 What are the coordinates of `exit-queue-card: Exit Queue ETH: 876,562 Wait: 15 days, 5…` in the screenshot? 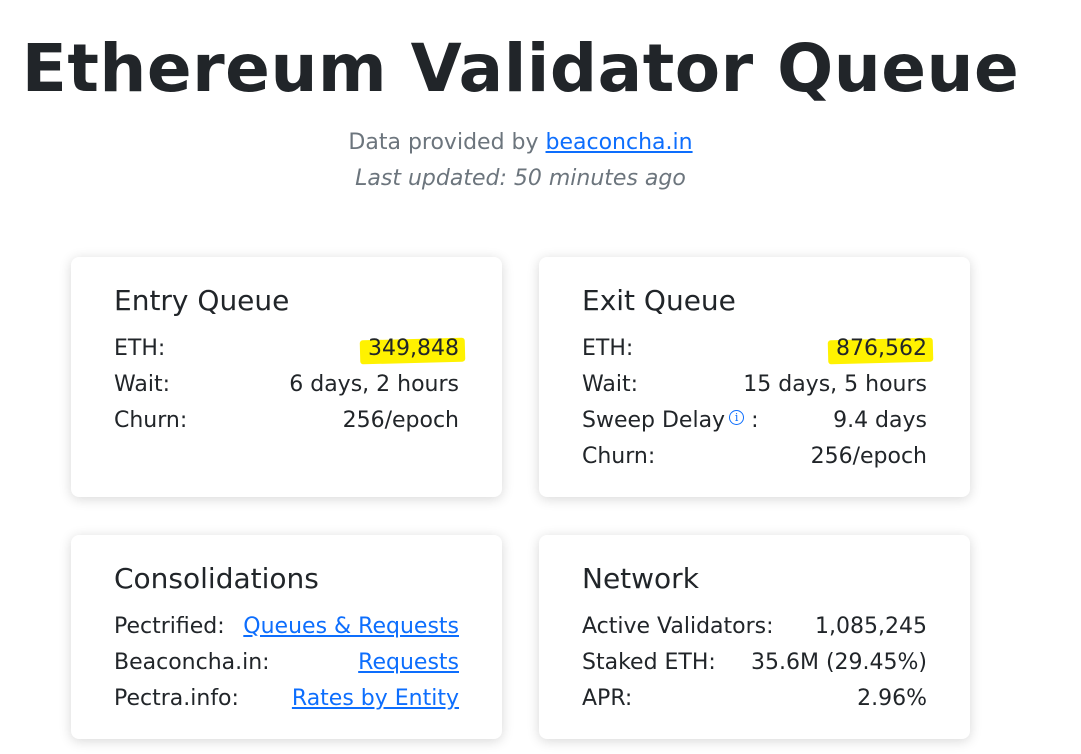 It's located at (754, 377).